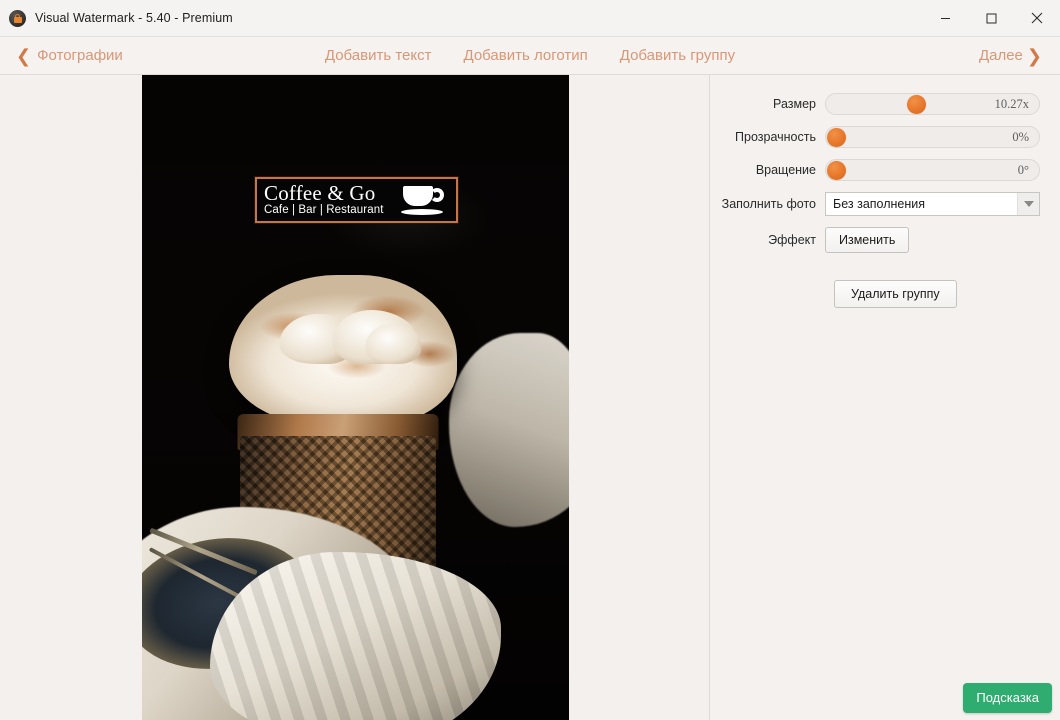 This screenshot has width=1060, height=720. Describe the element at coordinates (867, 240) in the screenshot. I see `change-effect-button: Изменить` at that location.